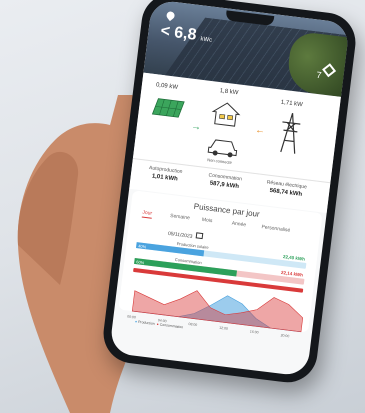 This screenshot has width=365, height=413. Describe the element at coordinates (206, 40) in the screenshot. I see `installed-power-unit: kWc` at that location.